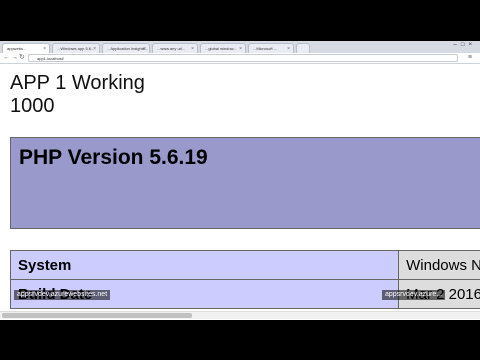  I want to click on table-value: Windows N, so click(439, 265).